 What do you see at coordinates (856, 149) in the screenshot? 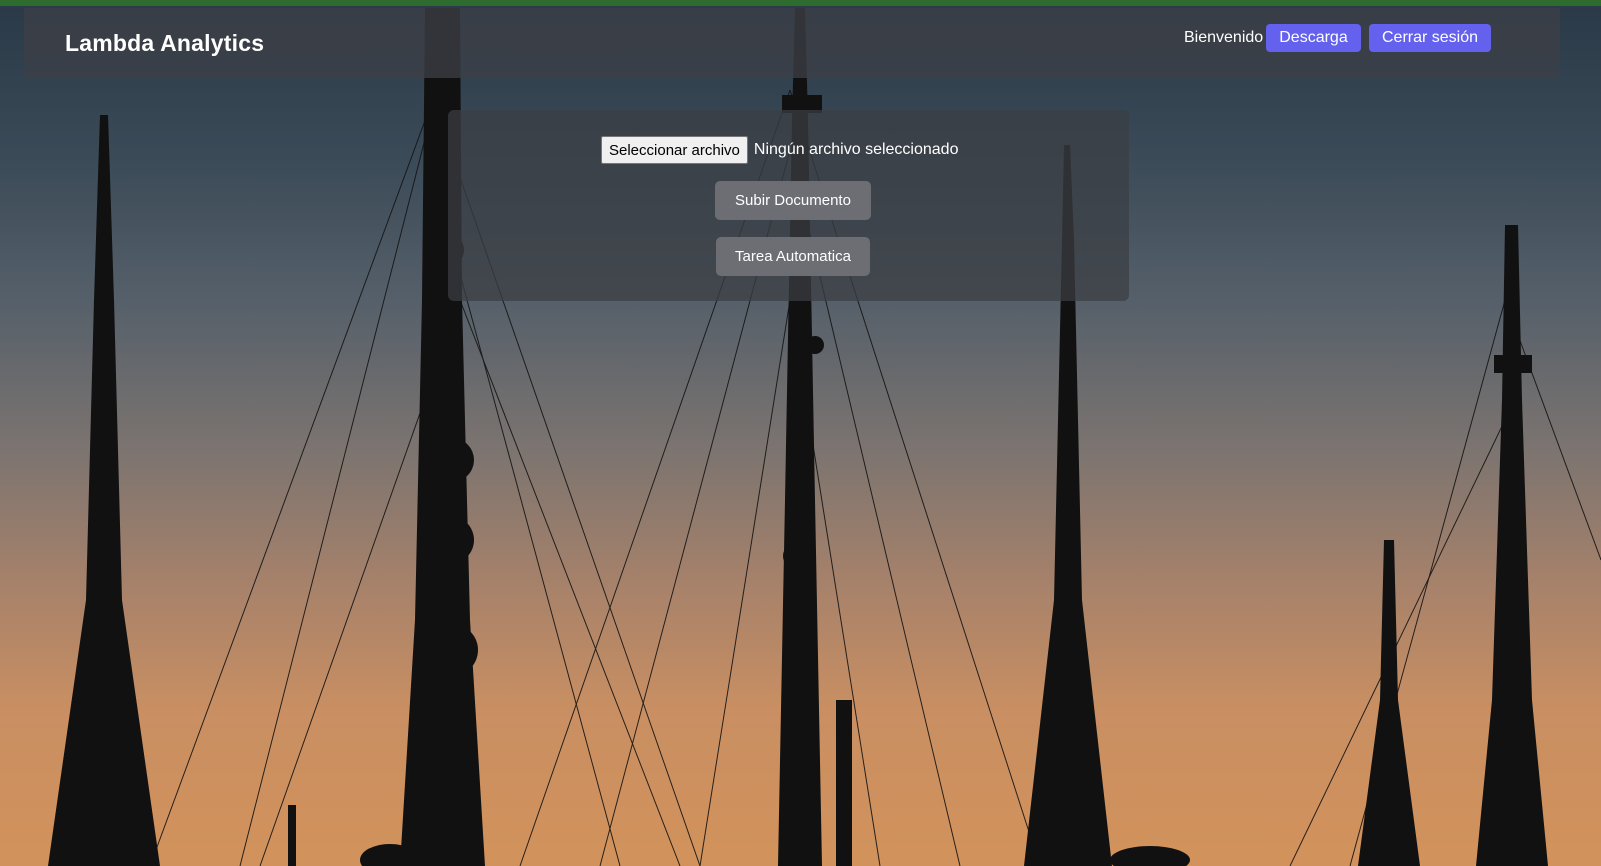
I see `file-status-text: Ningún archivo seleccionado` at bounding box center [856, 149].